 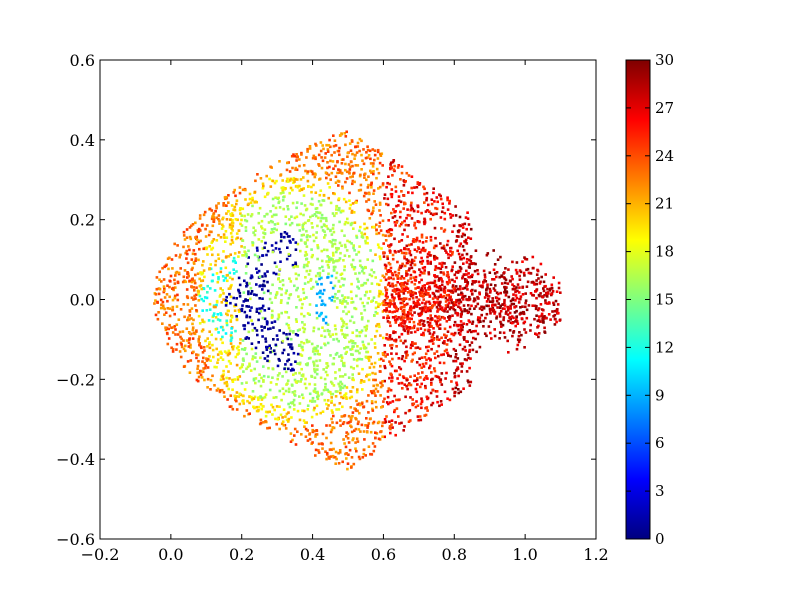 I want to click on x-tick-label: 1.2, so click(x=595, y=554).